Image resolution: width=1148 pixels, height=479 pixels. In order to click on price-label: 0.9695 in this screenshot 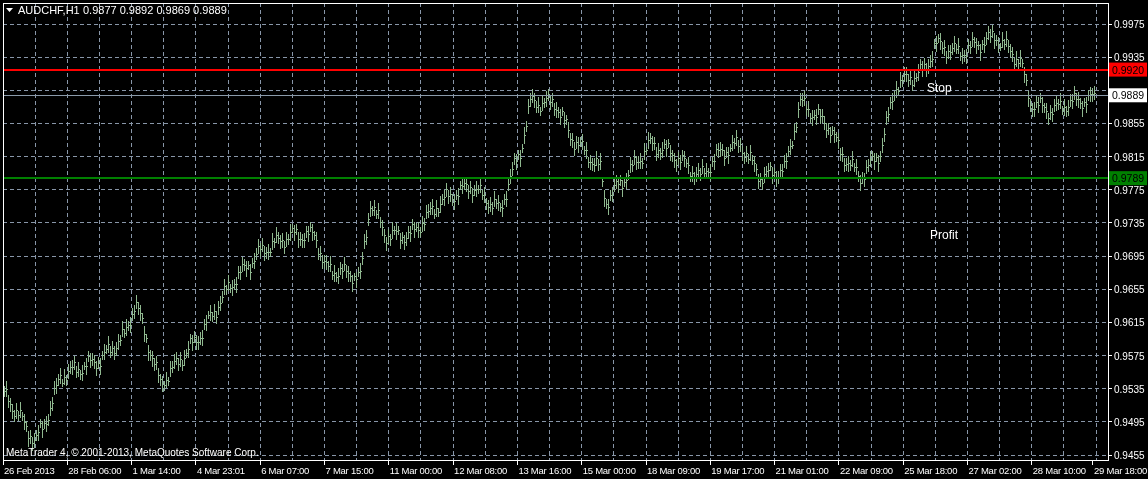, I will do `click(1129, 257)`.